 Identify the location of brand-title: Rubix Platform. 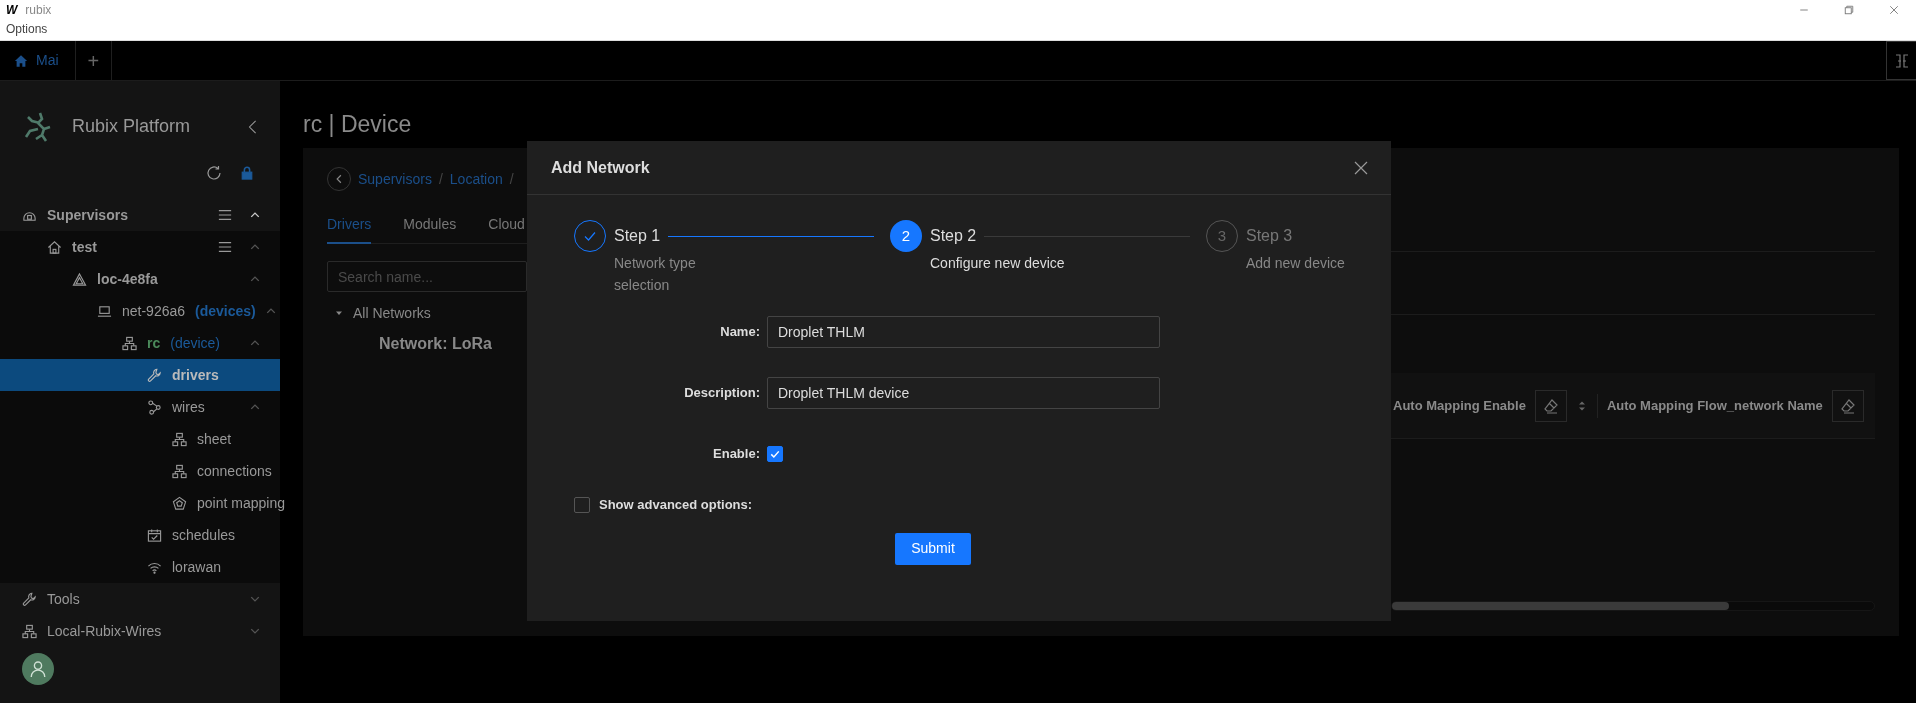
(131, 126).